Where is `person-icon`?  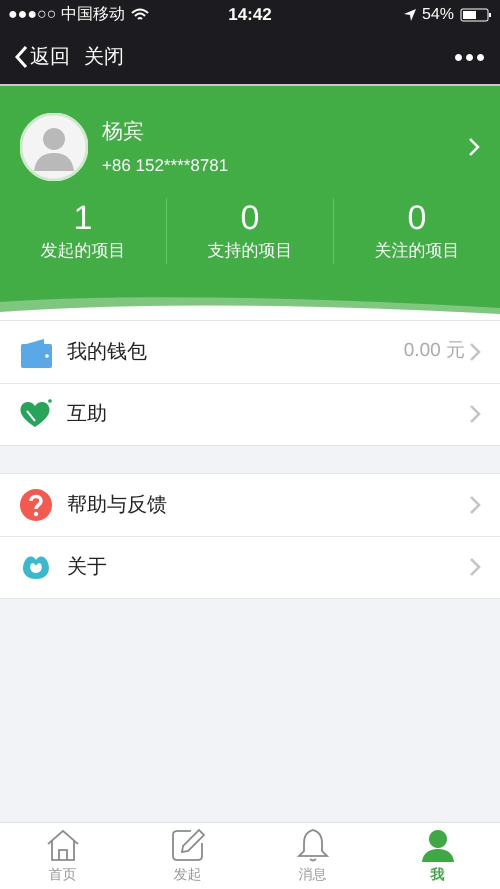 person-icon is located at coordinates (437, 845).